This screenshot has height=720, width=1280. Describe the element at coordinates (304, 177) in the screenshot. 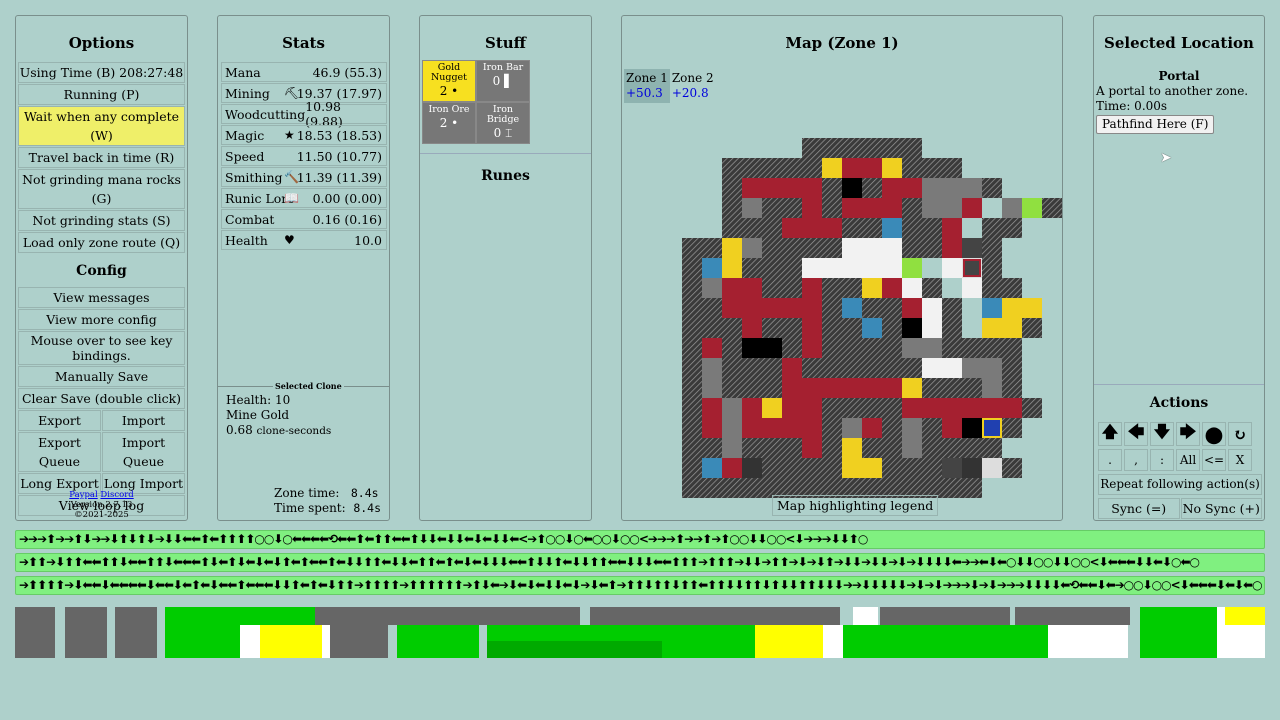

I see `stat-row-smithing: Smithing 🔨 11.39 (11.39)` at that location.